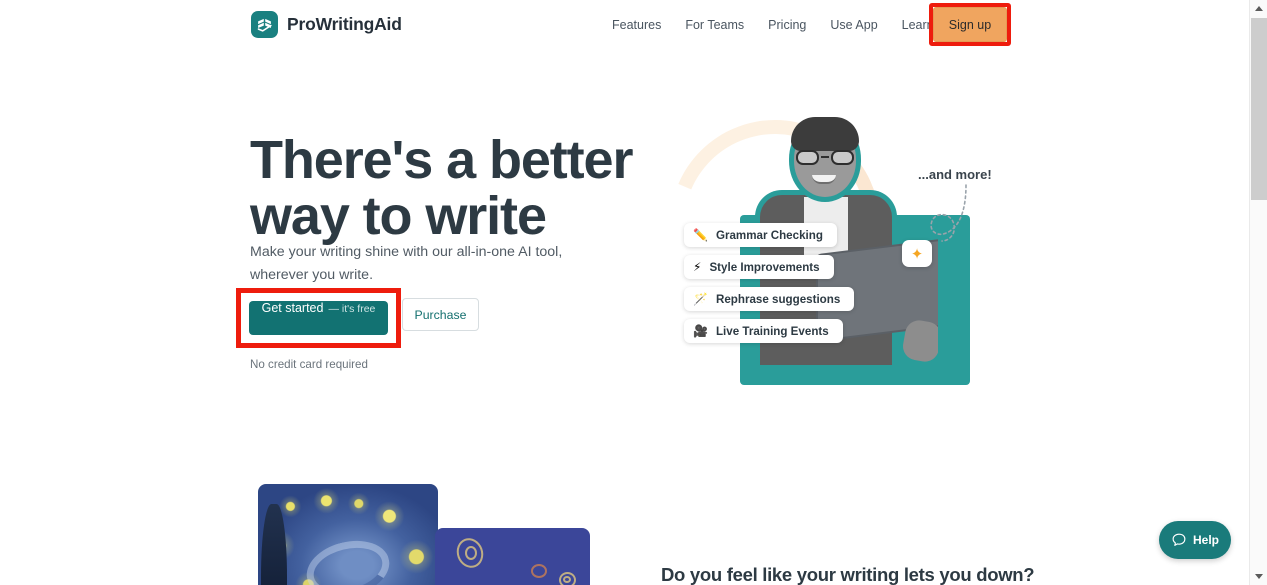 The height and width of the screenshot is (585, 1267). What do you see at coordinates (1258, 292) in the screenshot?
I see `vertical-scrollbar` at bounding box center [1258, 292].